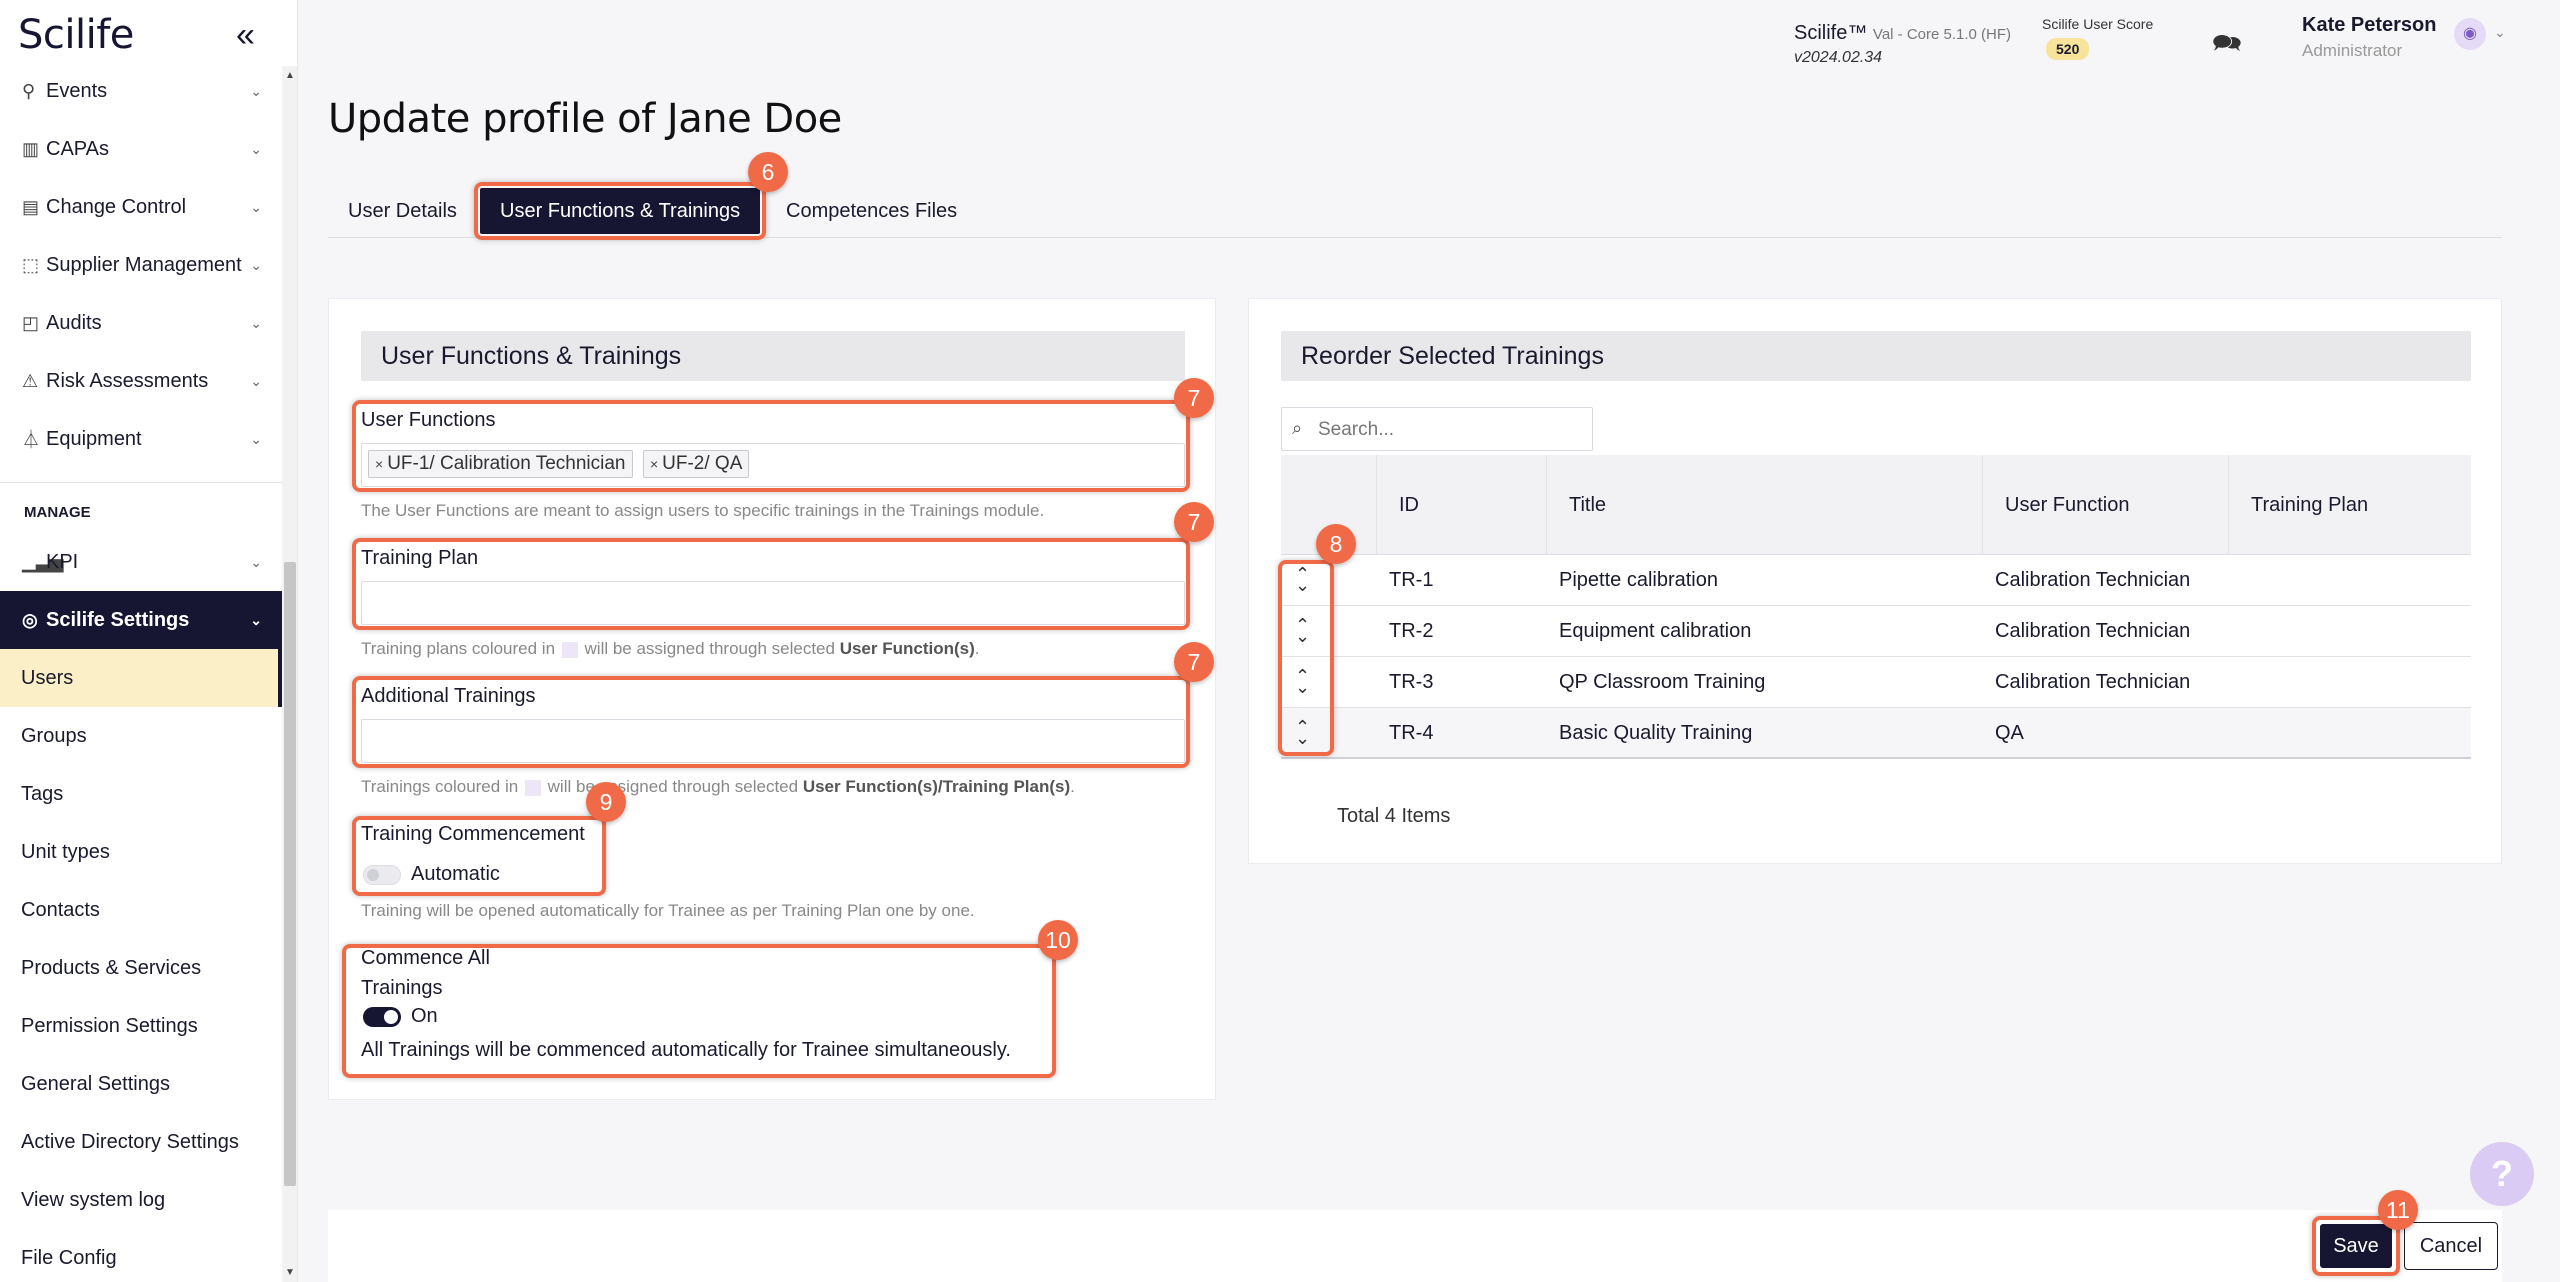 The height and width of the screenshot is (1282, 2560). Describe the element at coordinates (31, 206) in the screenshot. I see `document-icon: ▤` at that location.